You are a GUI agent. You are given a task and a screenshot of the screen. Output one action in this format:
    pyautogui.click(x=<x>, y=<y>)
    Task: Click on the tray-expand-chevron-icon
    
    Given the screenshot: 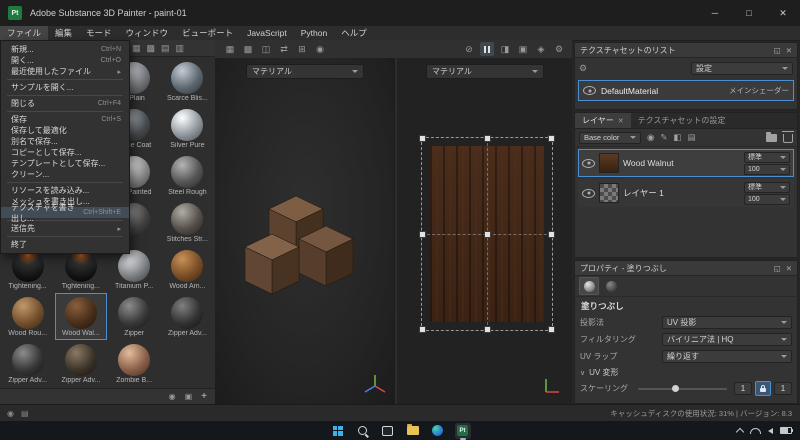 What is the action you would take?
    pyautogui.click(x=740, y=431)
    